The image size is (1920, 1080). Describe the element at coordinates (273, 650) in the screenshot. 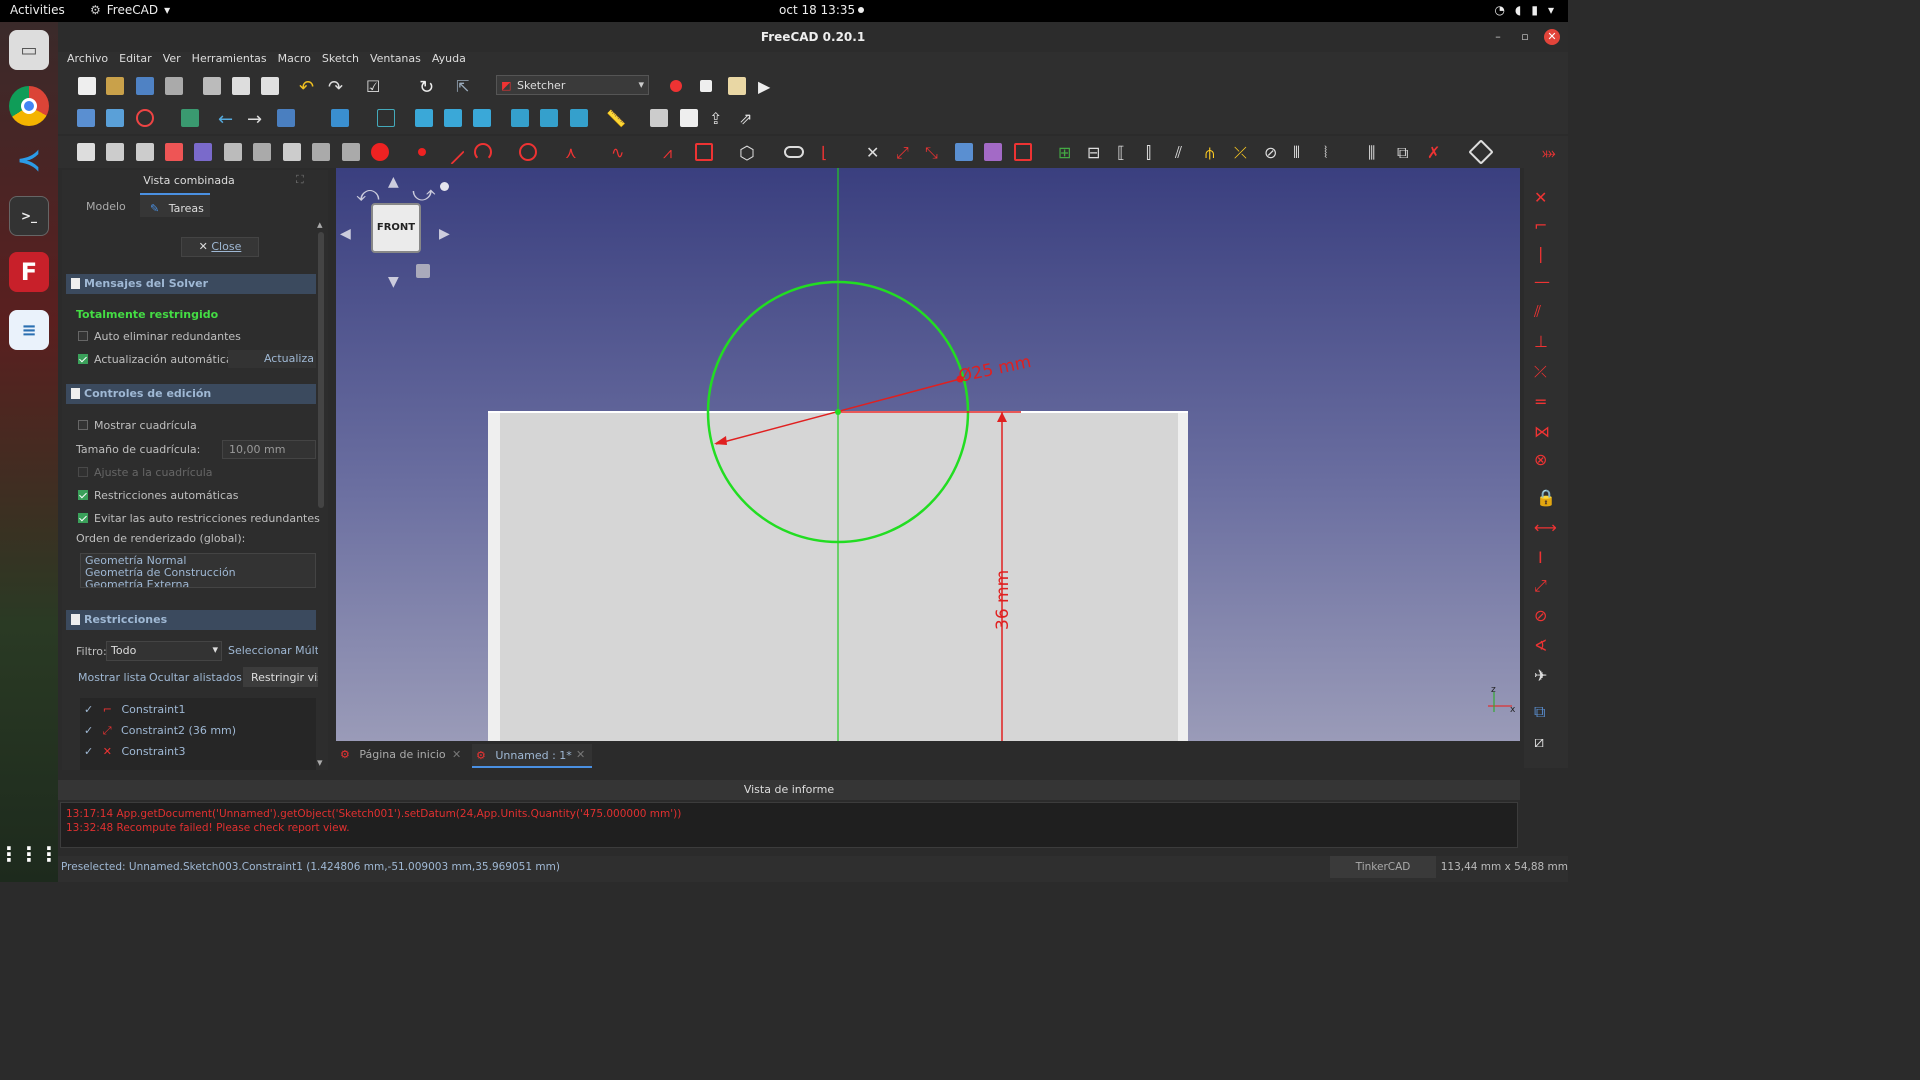

I see `select-multi-button: Seleccionar Múlti` at that location.